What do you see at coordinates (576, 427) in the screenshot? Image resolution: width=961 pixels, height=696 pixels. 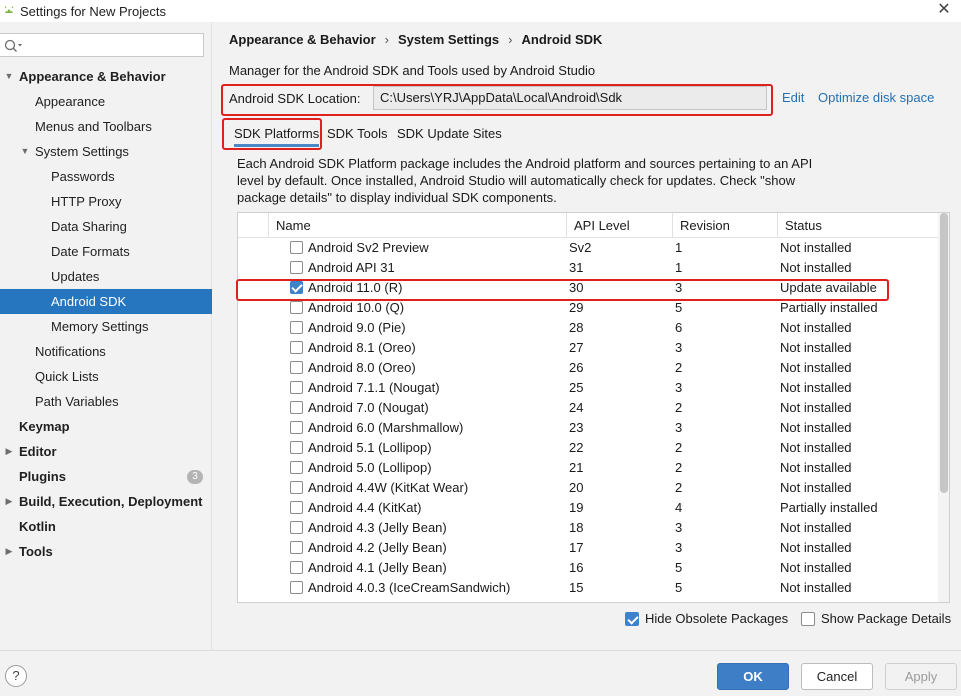 I see `api-level: 23` at bounding box center [576, 427].